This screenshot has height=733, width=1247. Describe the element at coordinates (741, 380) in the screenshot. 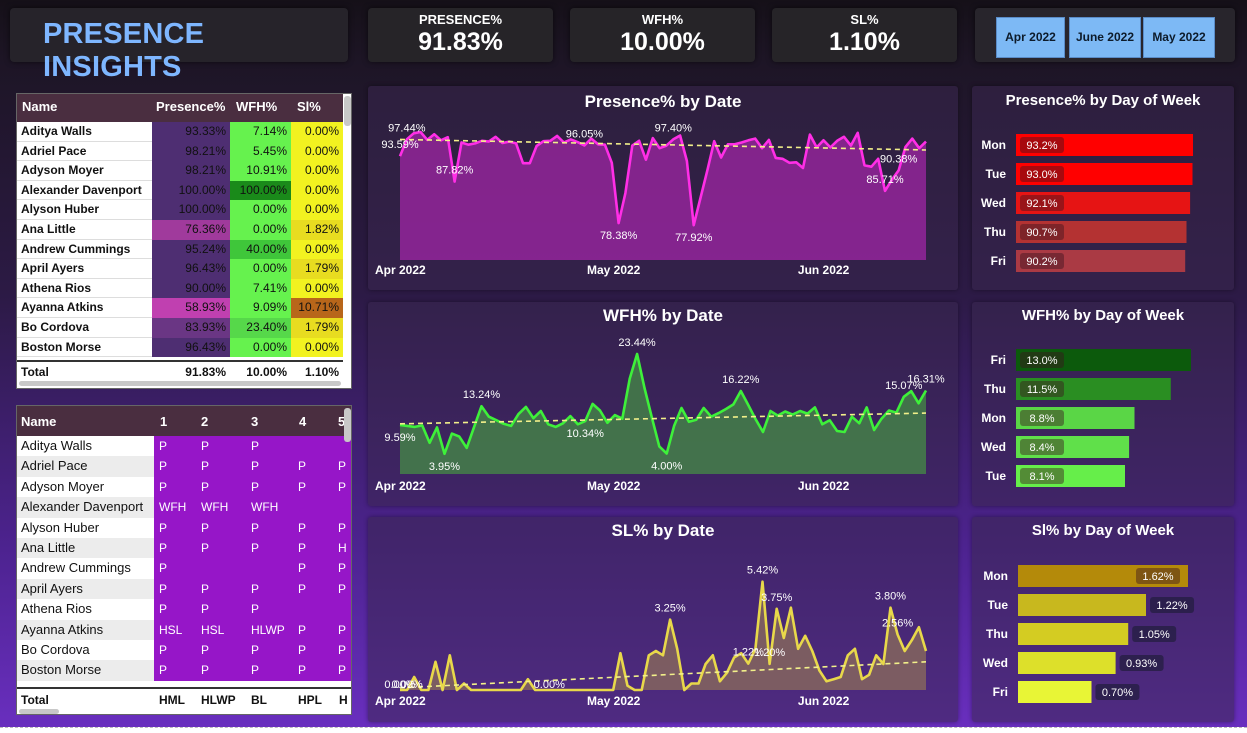

I see `data-label: 16.22%` at that location.